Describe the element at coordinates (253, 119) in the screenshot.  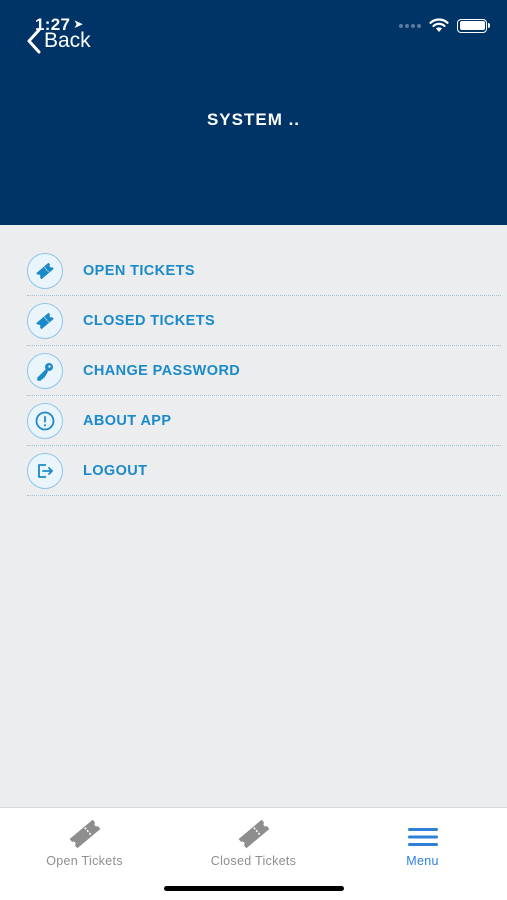
I see `page-title: SYSTEM ..` at that location.